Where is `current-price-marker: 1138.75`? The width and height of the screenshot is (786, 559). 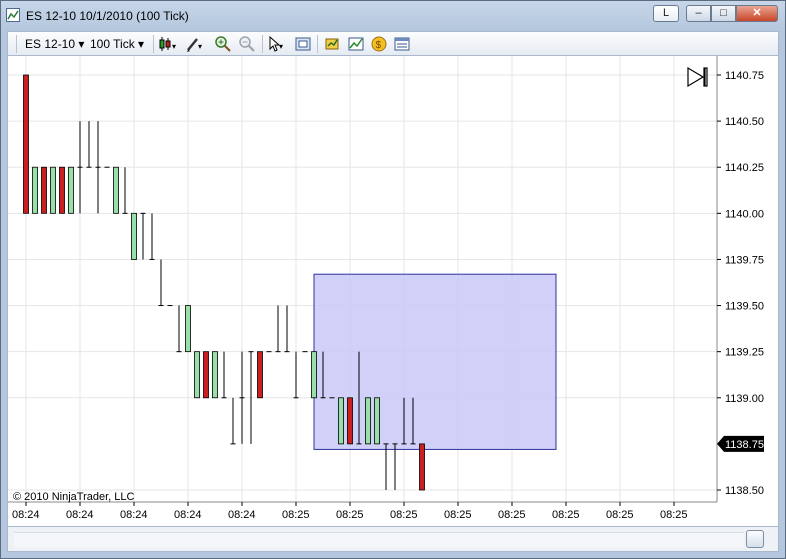 current-price-marker: 1138.75 is located at coordinates (740, 443).